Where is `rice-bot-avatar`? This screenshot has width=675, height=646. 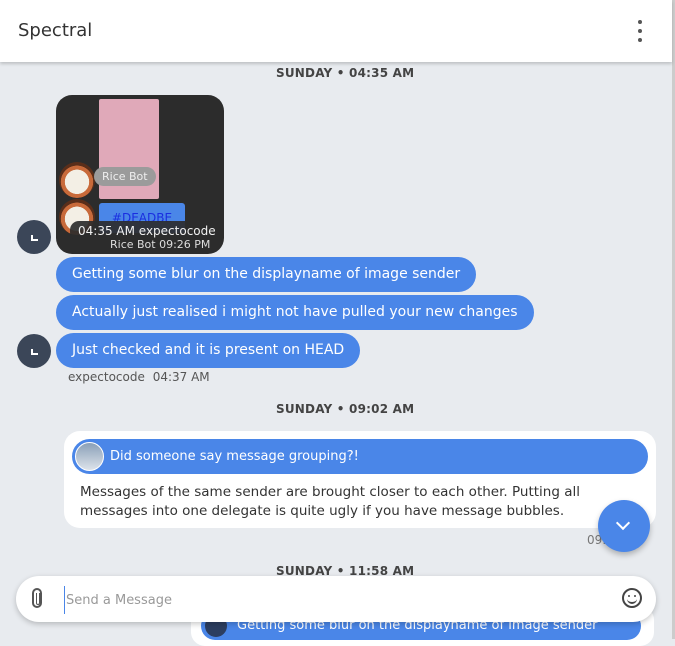
rice-bot-avatar is located at coordinates (77, 180).